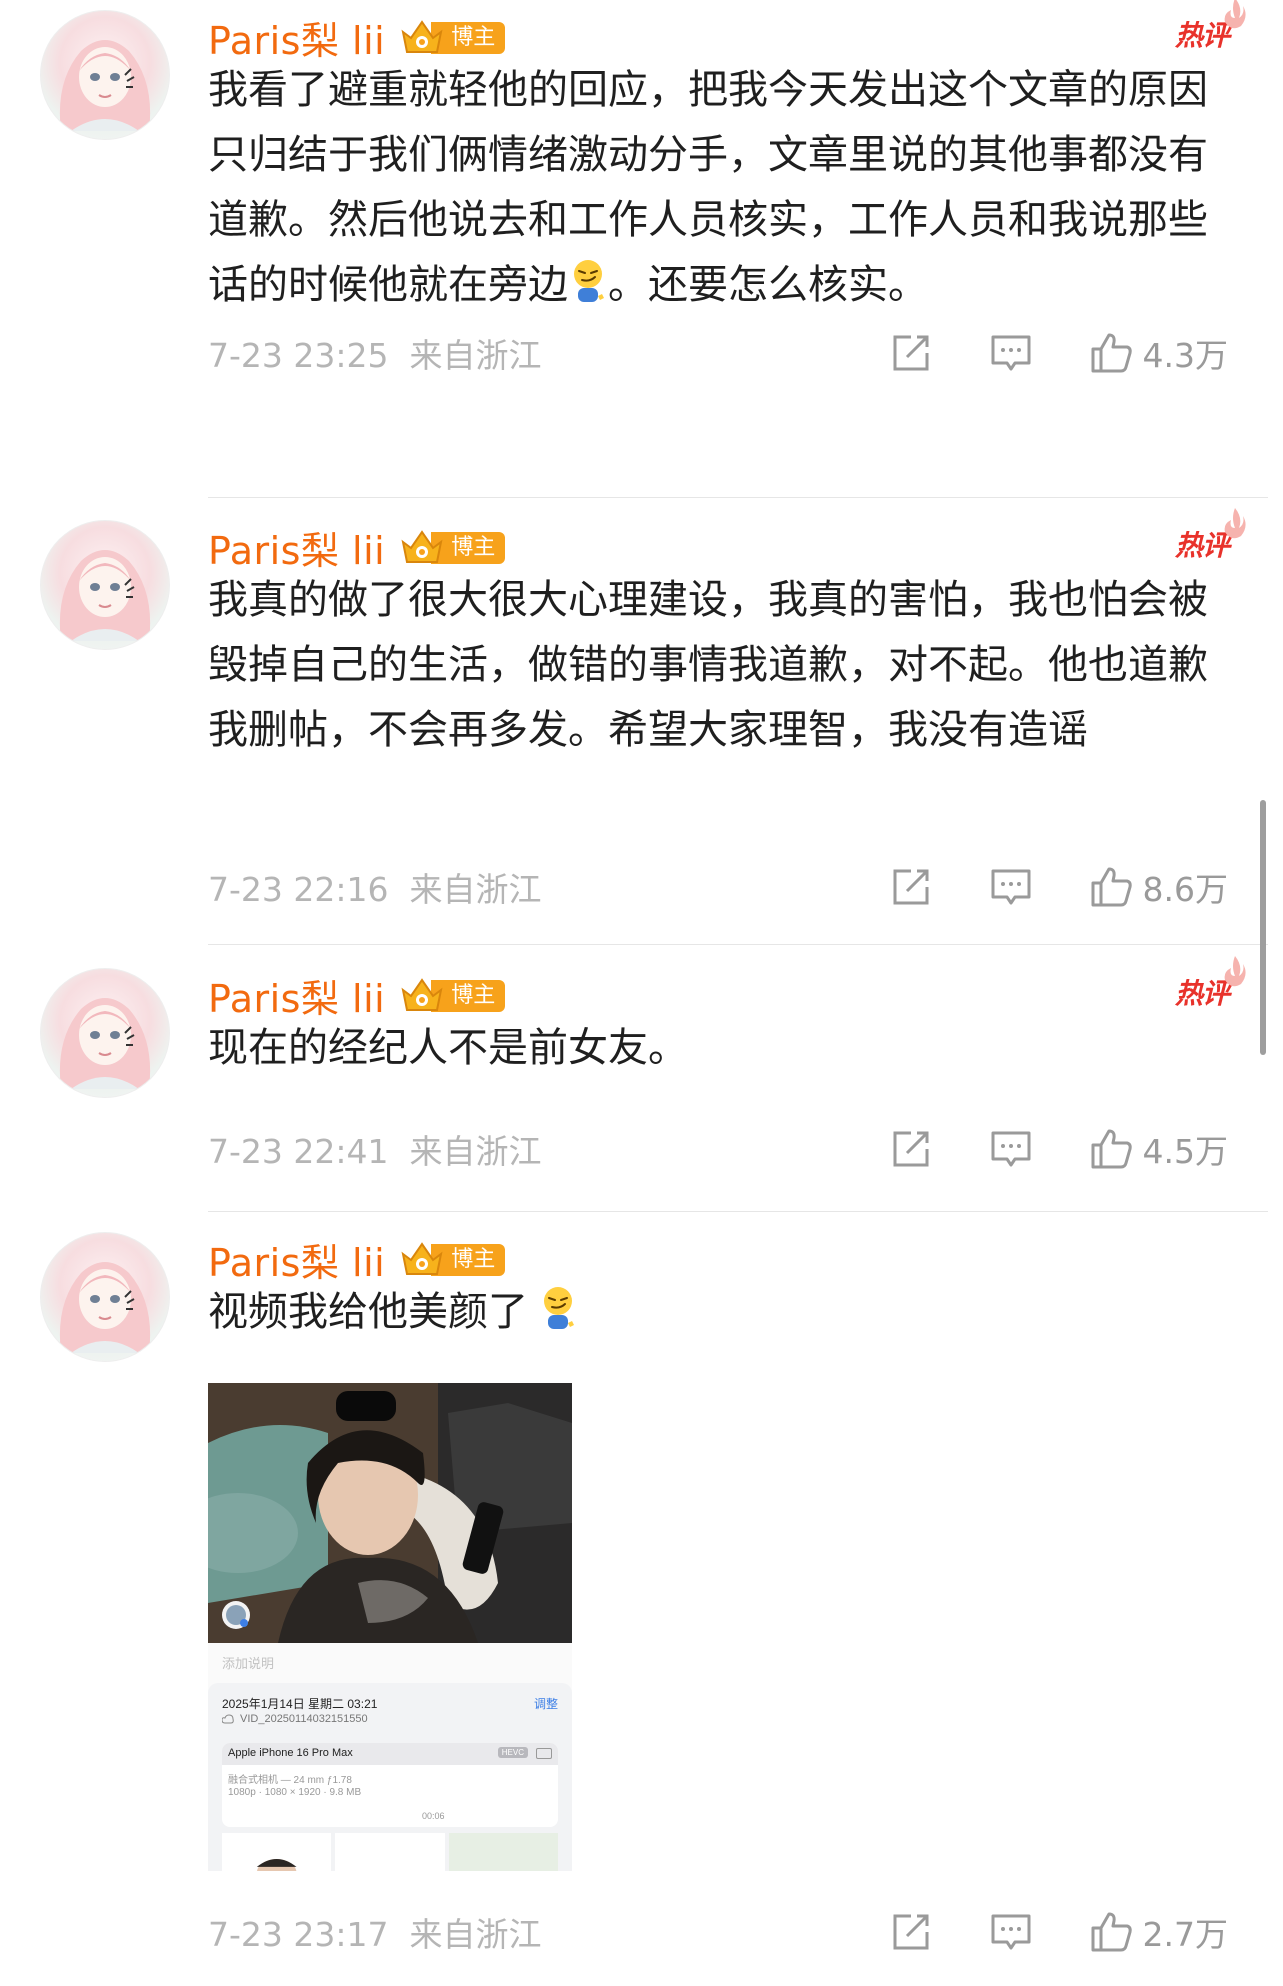  Describe the element at coordinates (390, 1754) in the screenshot. I see `device-header: Apple iPhone 16 Pro Max HEVC` at that location.